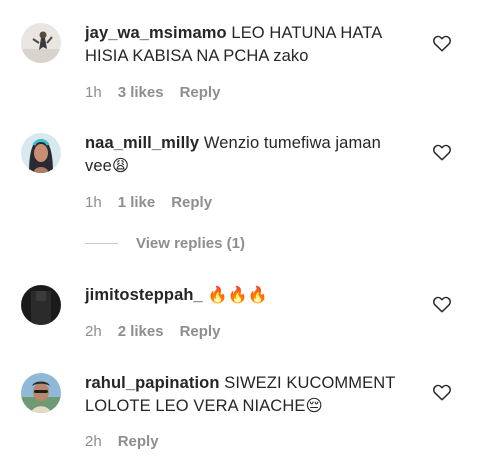 The image size is (480, 469). Describe the element at coordinates (152, 383) in the screenshot. I see `comment-username: rahul_papination` at that location.